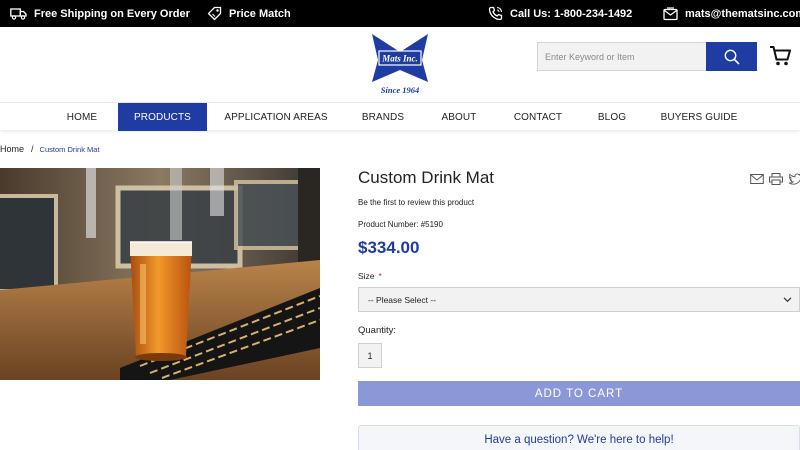  Describe the element at coordinates (579, 299) in the screenshot. I see `size-select: -- Please Select --` at that location.